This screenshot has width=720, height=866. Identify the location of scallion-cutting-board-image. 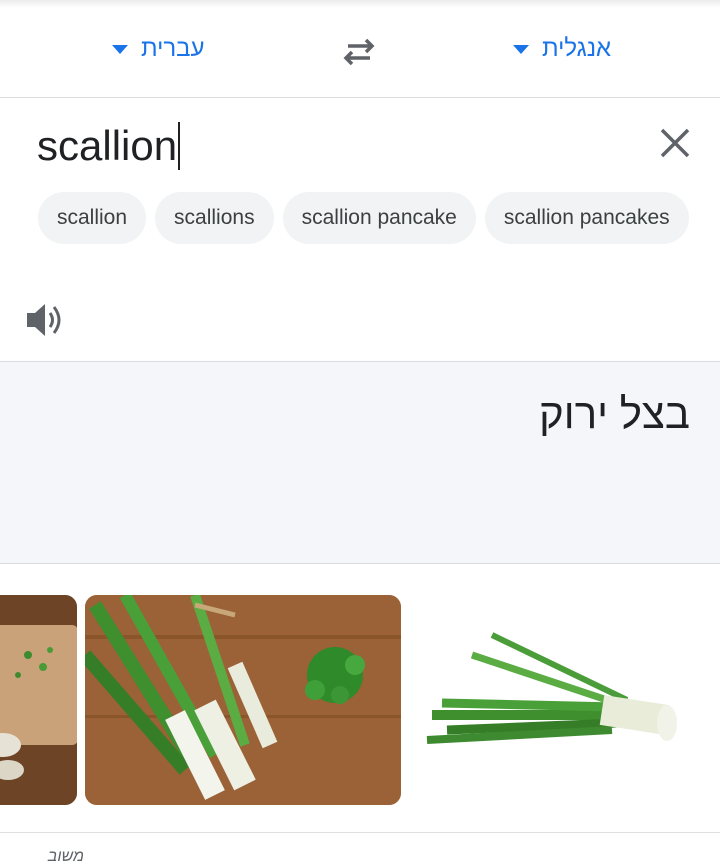
(38, 700).